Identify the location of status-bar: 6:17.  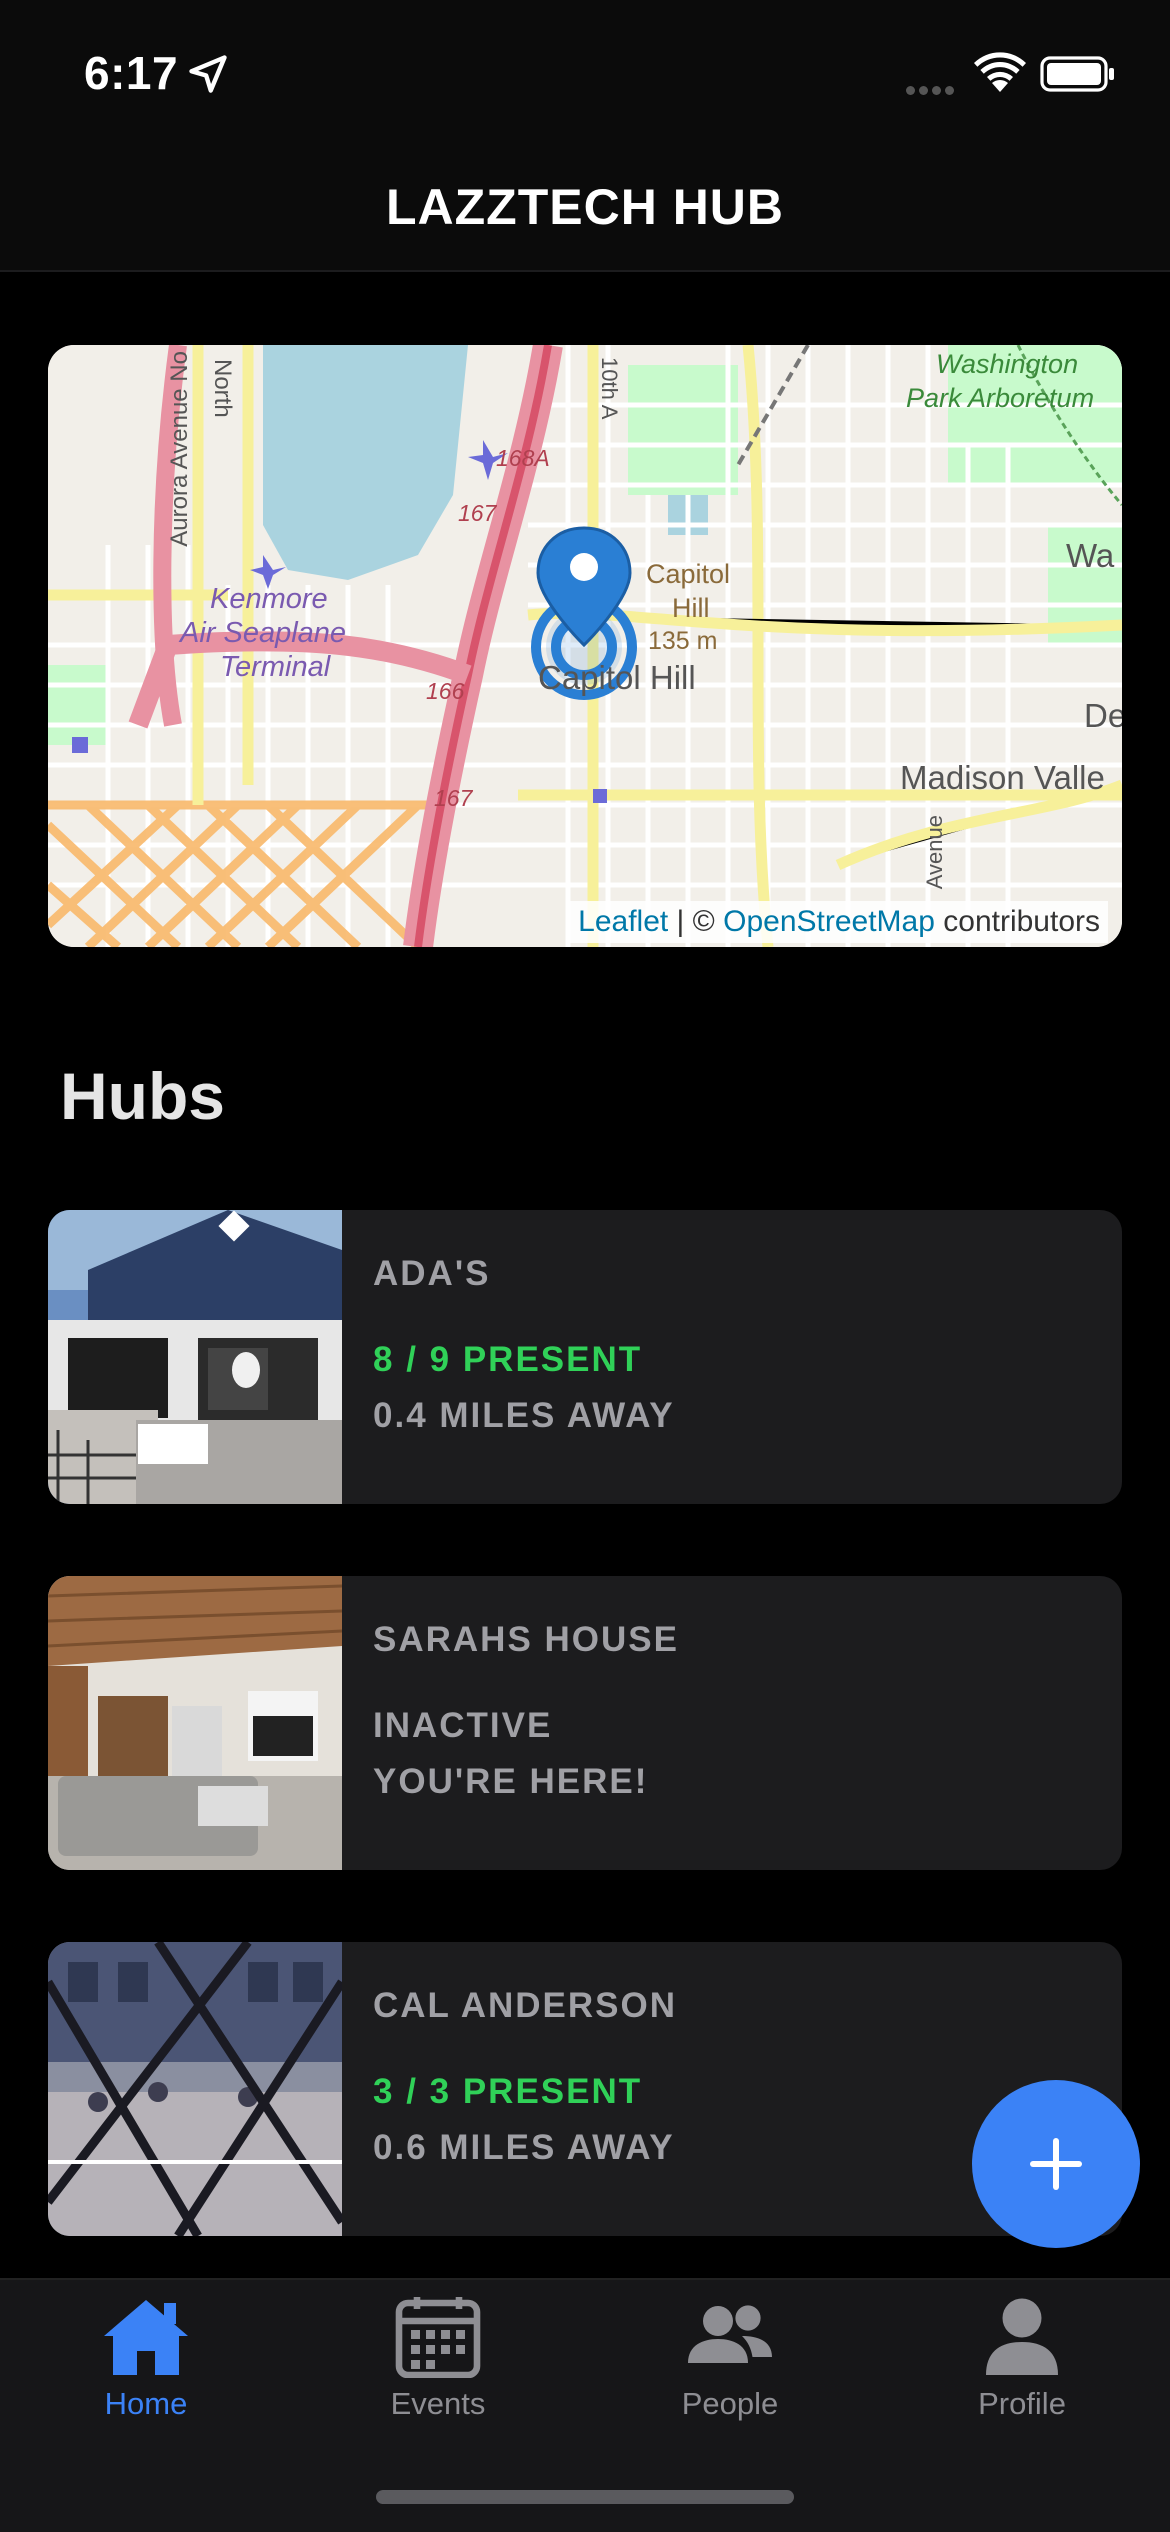
(585, 75).